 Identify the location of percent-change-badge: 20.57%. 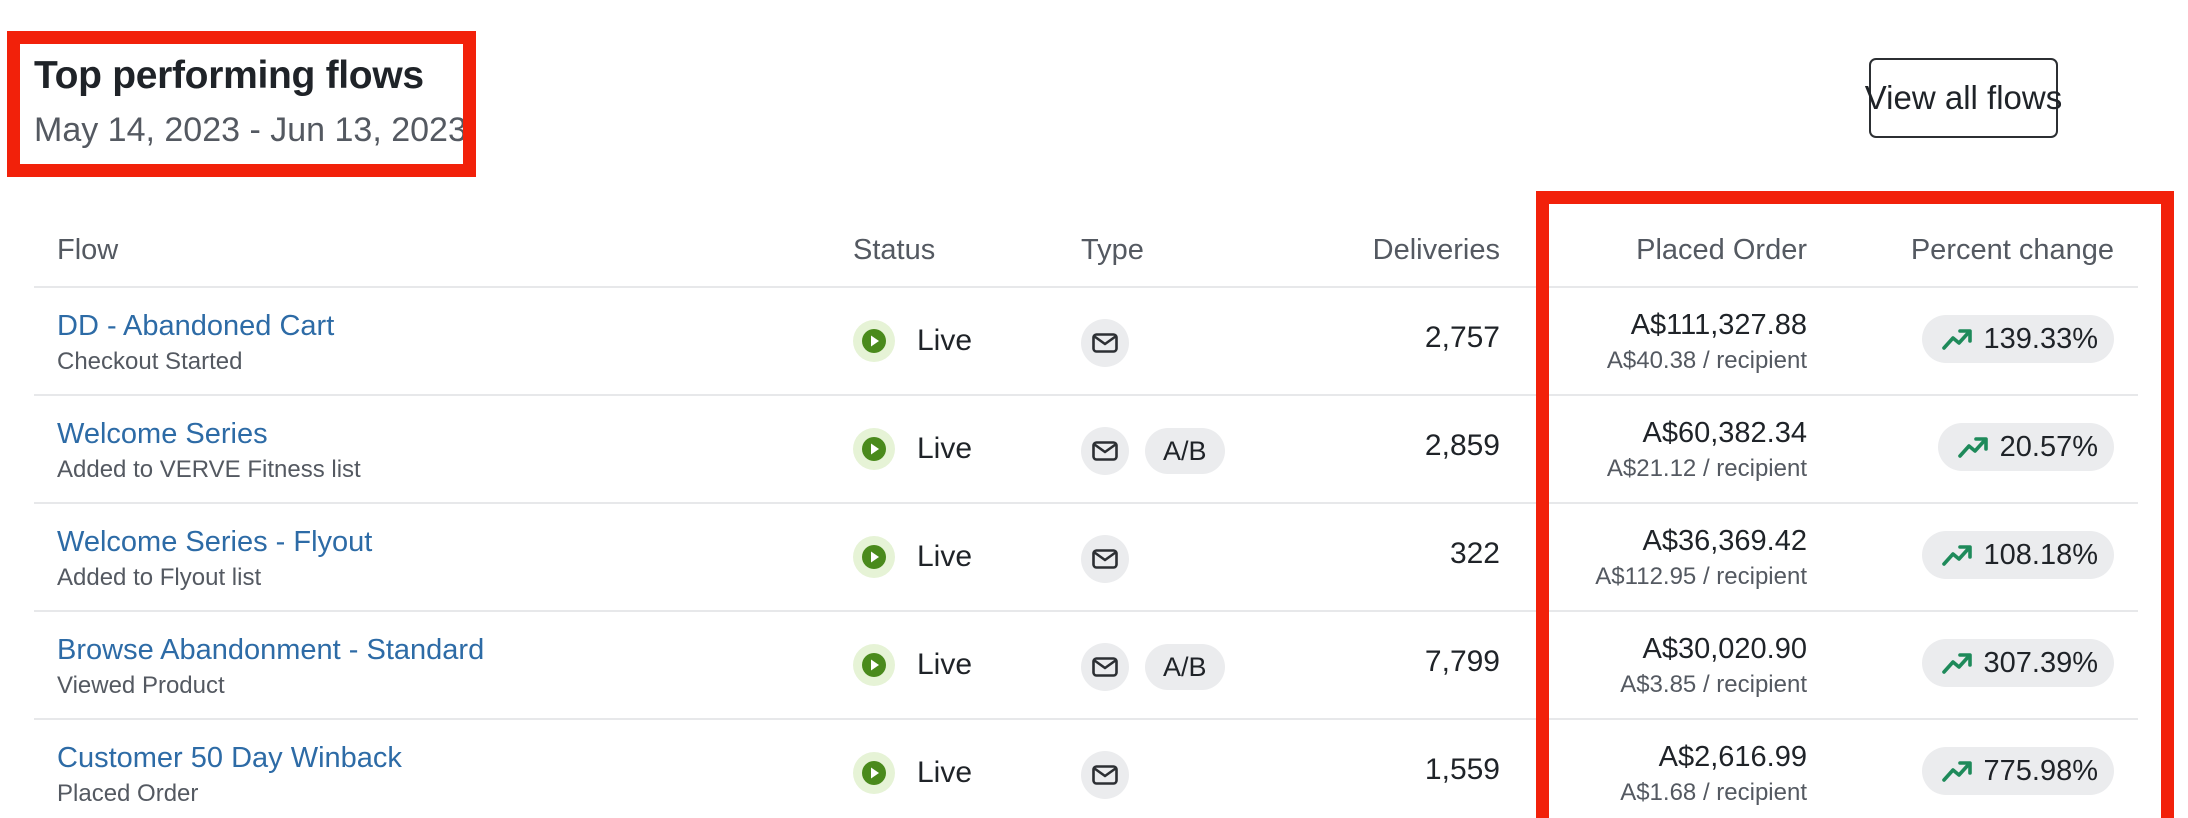
(2025, 447).